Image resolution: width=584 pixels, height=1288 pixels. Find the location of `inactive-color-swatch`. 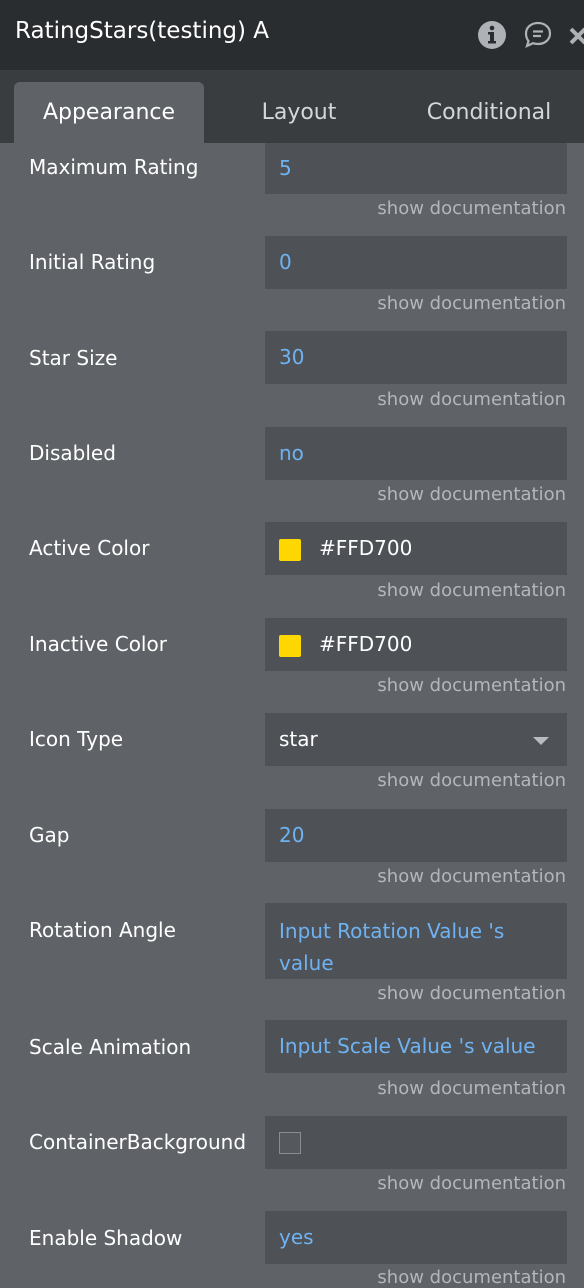

inactive-color-swatch is located at coordinates (290, 646).